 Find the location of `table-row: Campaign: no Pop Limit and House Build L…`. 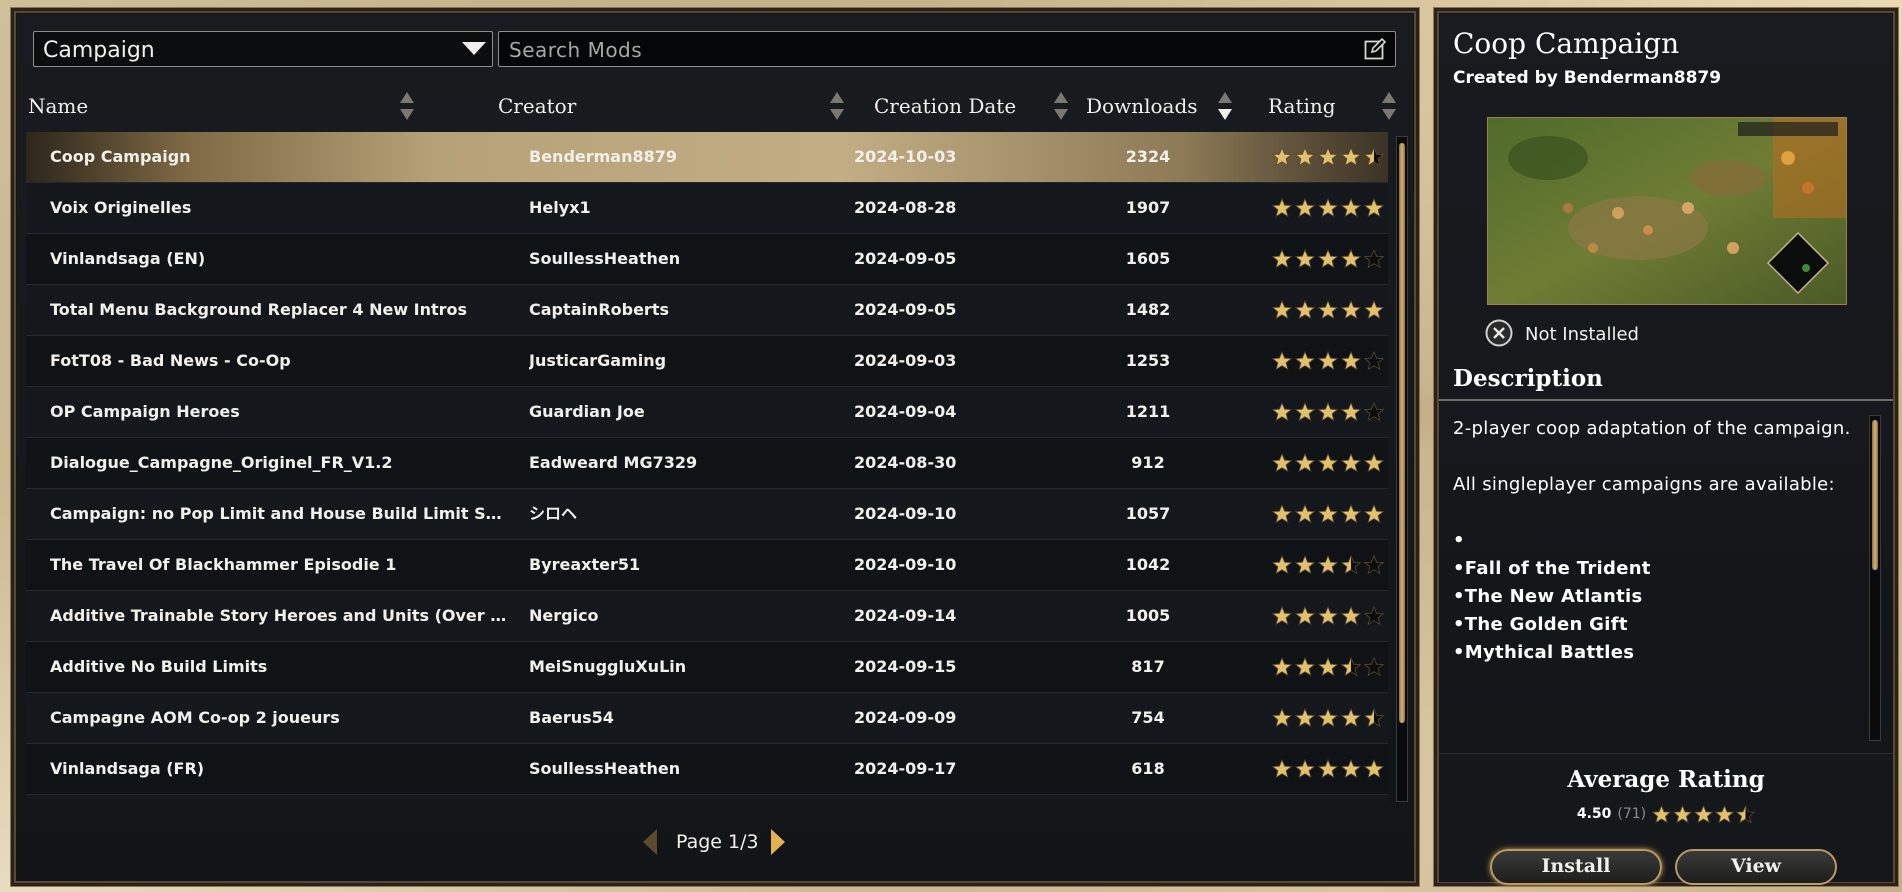

table-row: Campaign: no Pop Limit and House Build L… is located at coordinates (707, 514).